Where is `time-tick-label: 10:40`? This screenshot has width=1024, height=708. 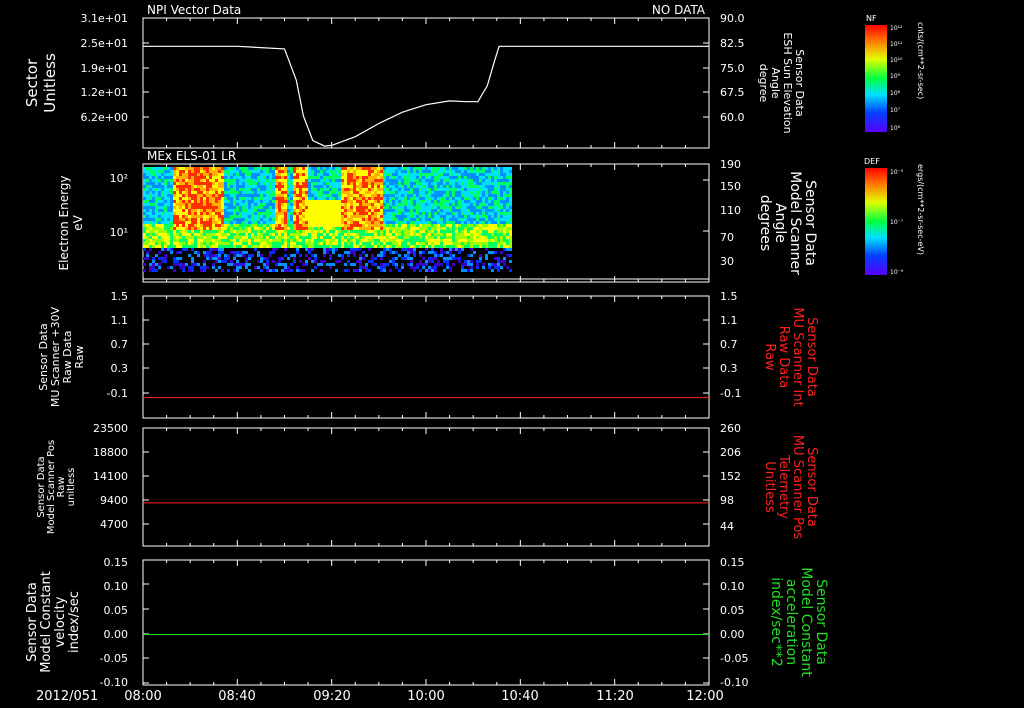 time-tick-label: 10:40 is located at coordinates (519, 696).